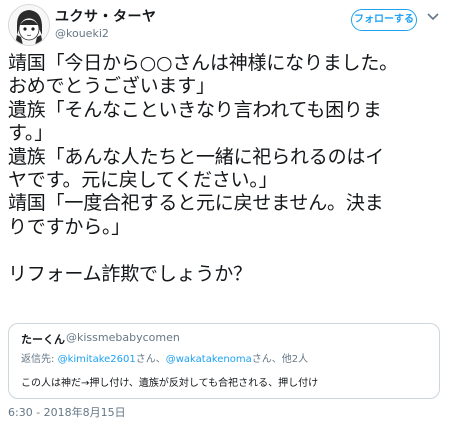 The height and width of the screenshot is (423, 450). I want to click on tweet-line: 遺族「あんな人たちと一緒に祀られるのはイ, so click(196, 156).